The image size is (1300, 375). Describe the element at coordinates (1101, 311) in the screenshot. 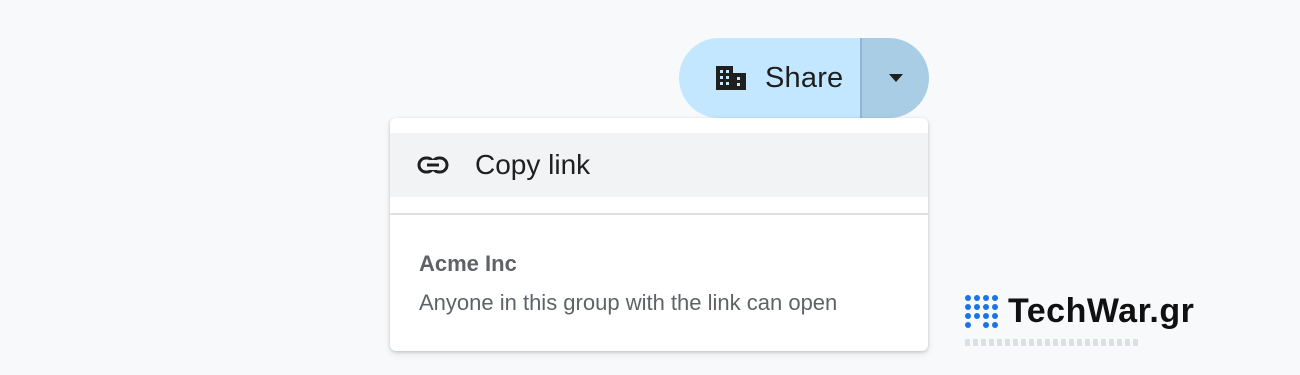

I see `watermark-text: TechWar.gr` at that location.